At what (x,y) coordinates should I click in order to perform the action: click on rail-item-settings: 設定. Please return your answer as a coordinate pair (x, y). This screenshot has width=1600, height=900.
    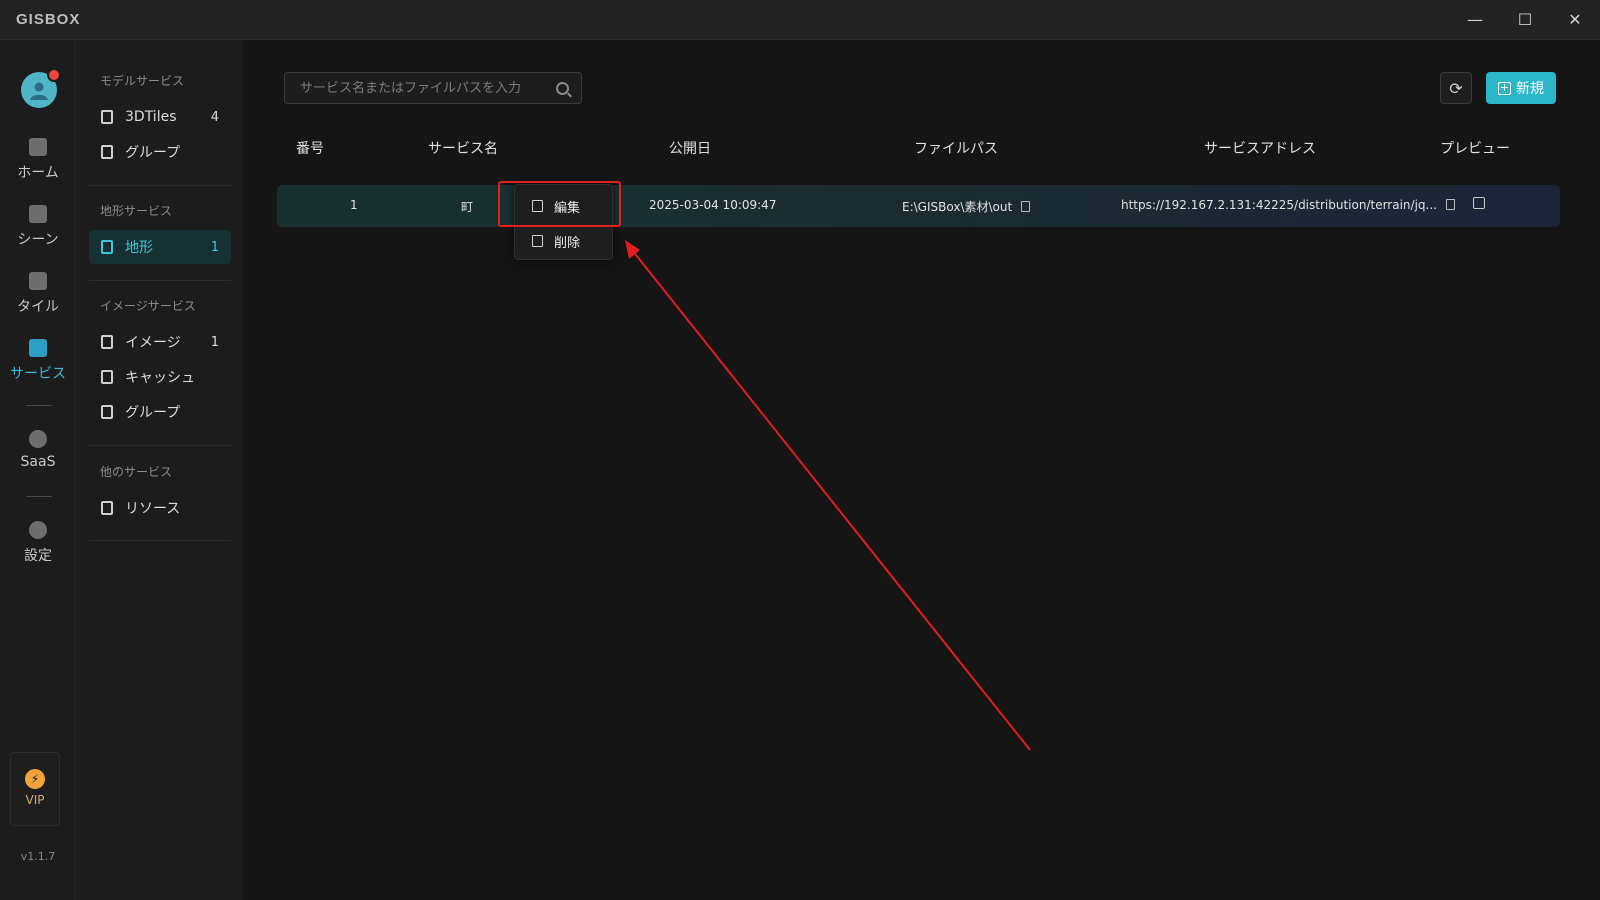
    Looking at the image, I should click on (38, 543).